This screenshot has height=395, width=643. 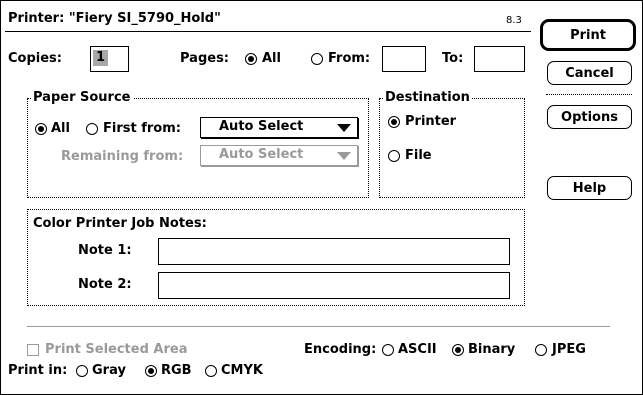 I want to click on copies-field: 1, so click(x=109, y=59).